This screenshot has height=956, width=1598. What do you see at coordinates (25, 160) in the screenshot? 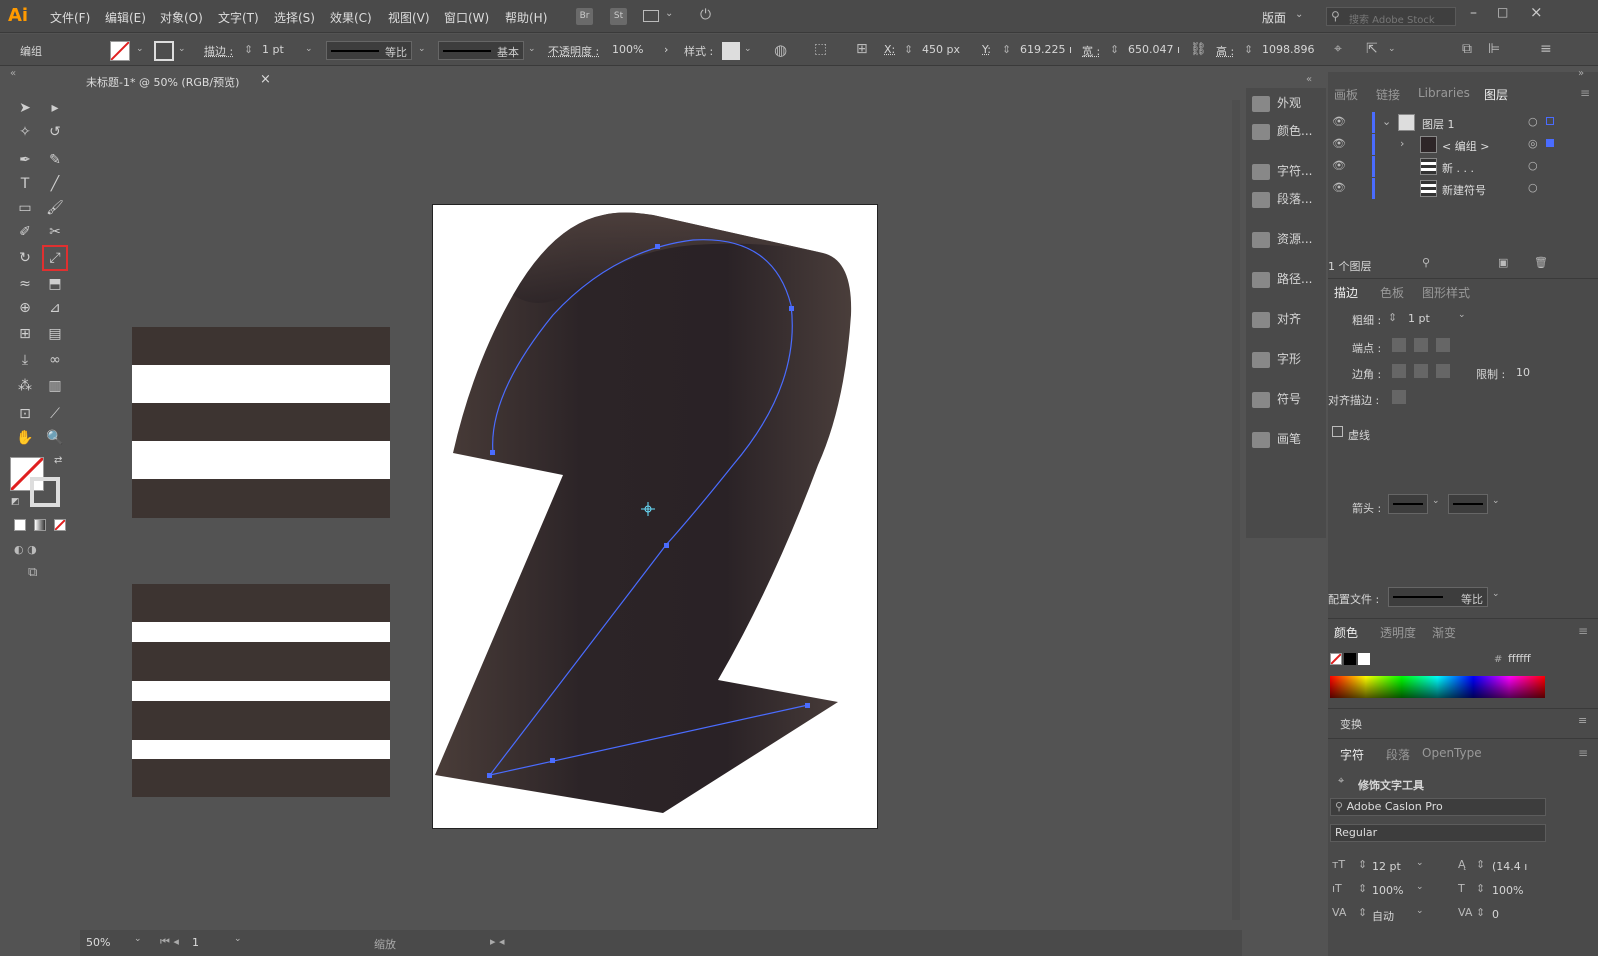
I see `pen-tool-icon: ✒` at bounding box center [25, 160].